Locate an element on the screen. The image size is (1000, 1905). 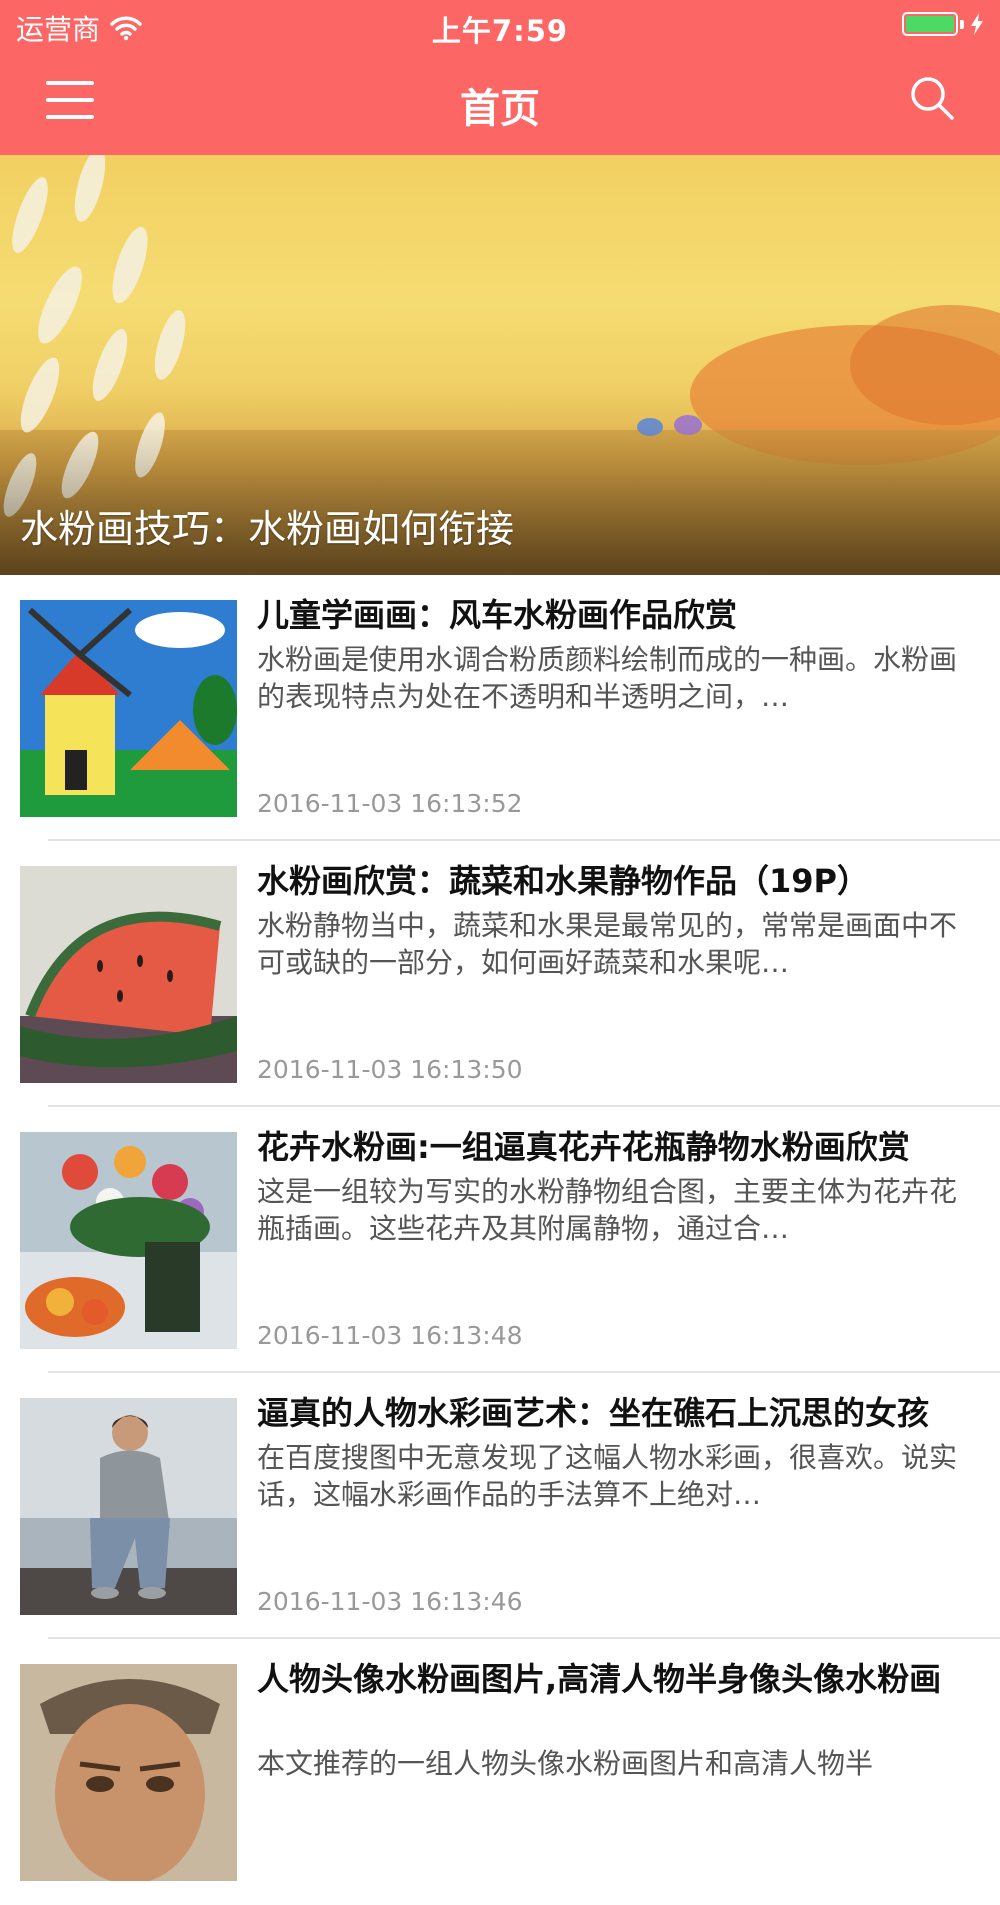
watermelon-painting-image is located at coordinates (128, 974).